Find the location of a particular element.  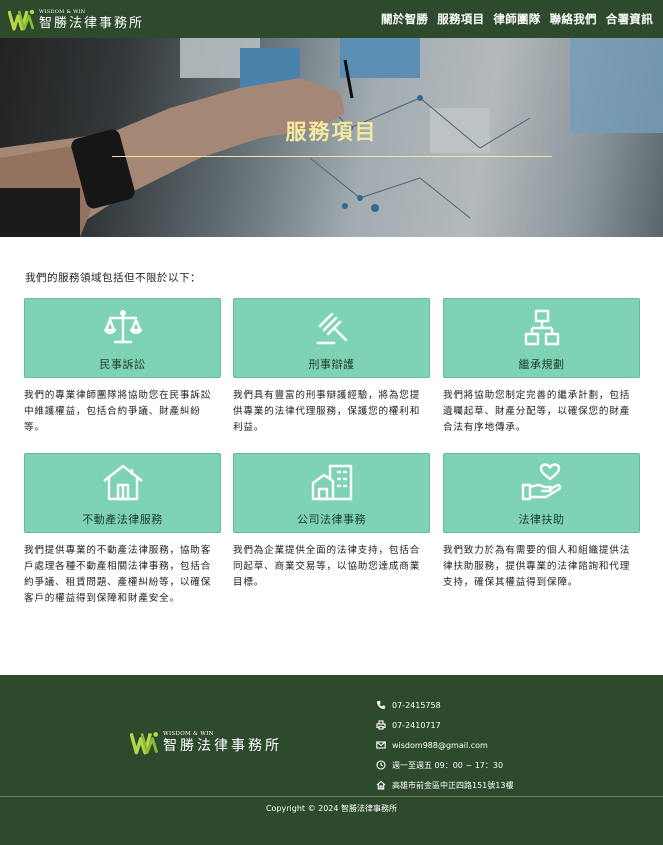

intro-text: 我們的服務領域包括但不限於以下： is located at coordinates (113, 278).